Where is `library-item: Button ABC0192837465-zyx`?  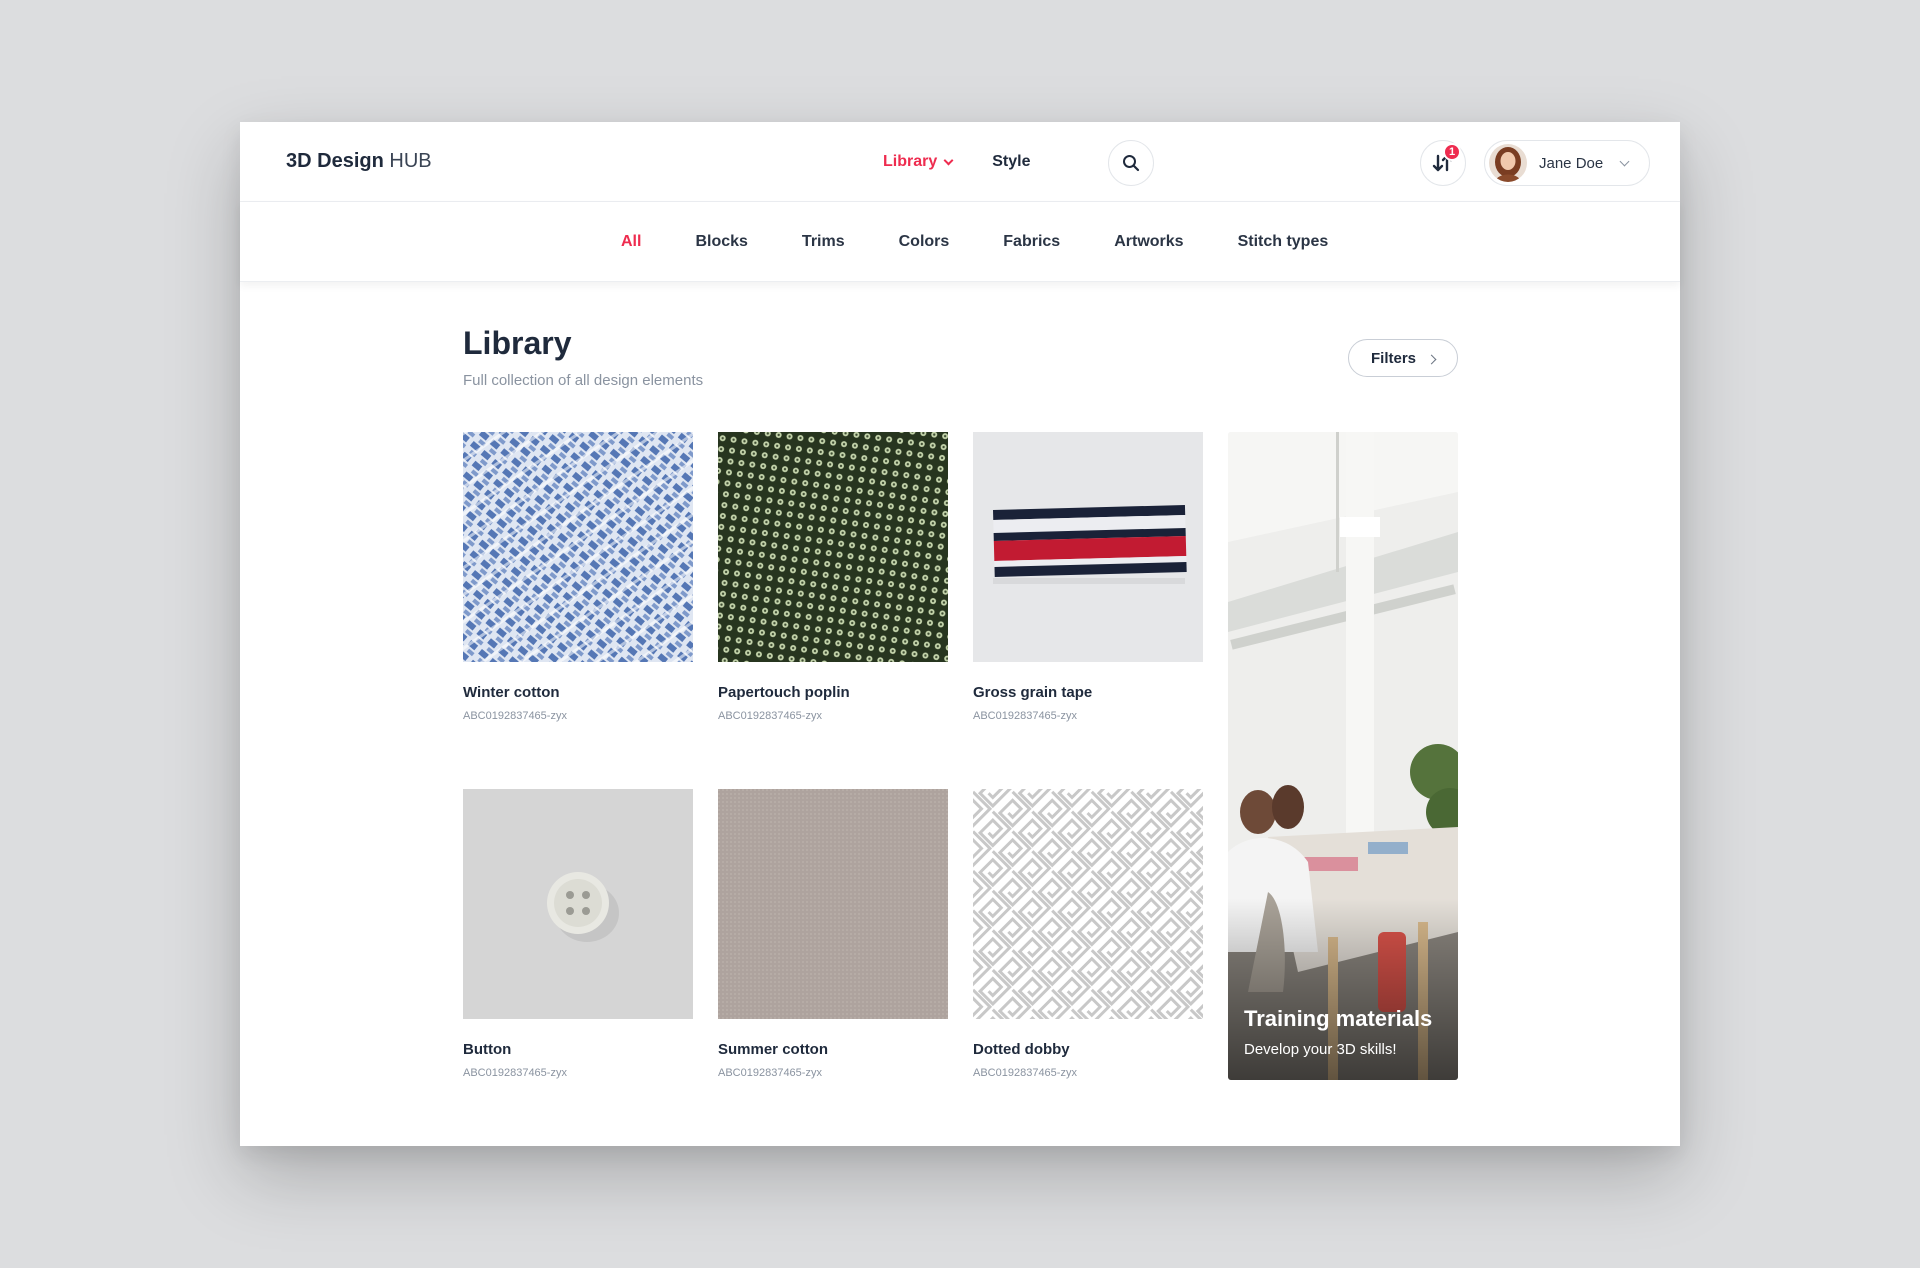 library-item: Button ABC0192837465-zyx is located at coordinates (578, 934).